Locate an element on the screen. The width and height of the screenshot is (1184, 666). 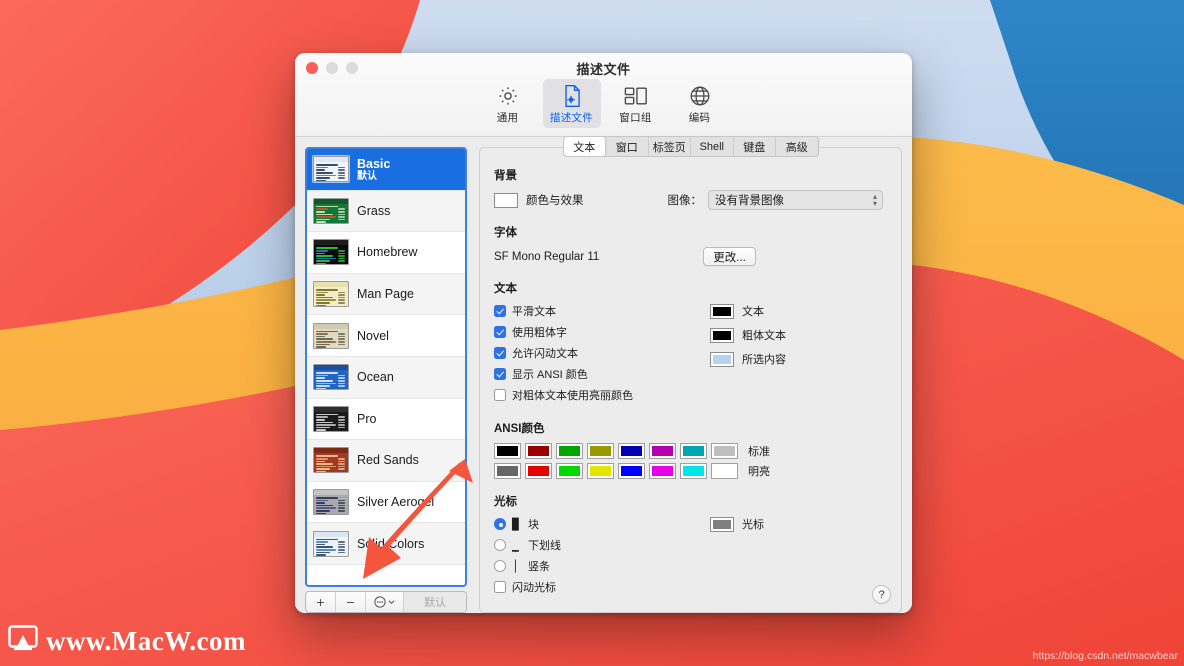
text-color-wells: 文本 粗体文本 所选内容 is located at coordinates (748, 335).